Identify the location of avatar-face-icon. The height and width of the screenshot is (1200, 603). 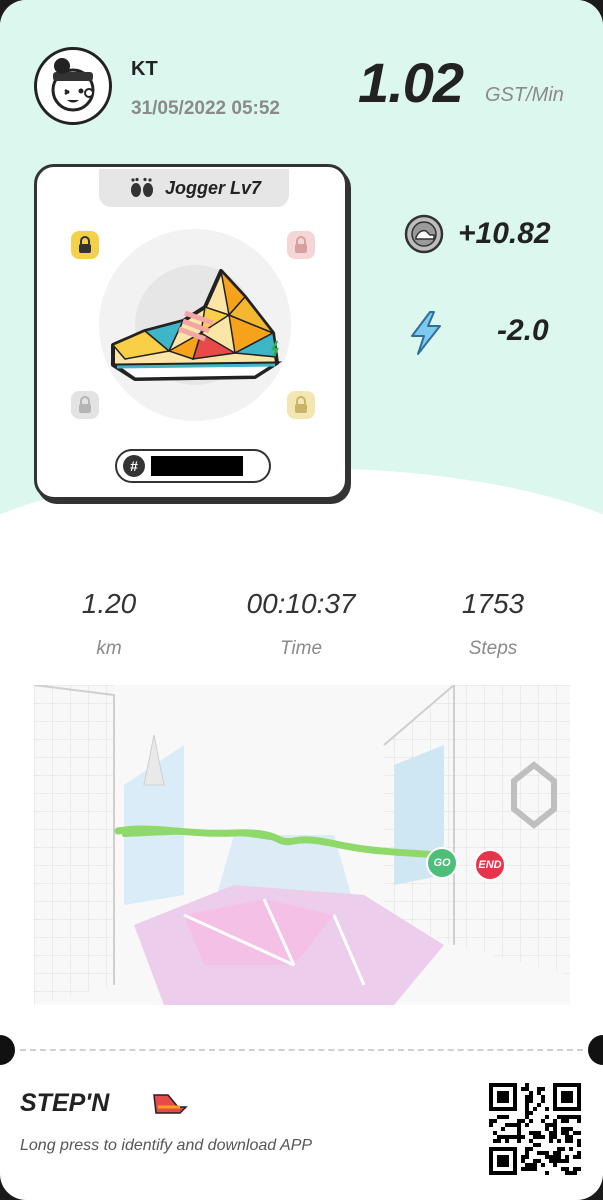
(73, 85).